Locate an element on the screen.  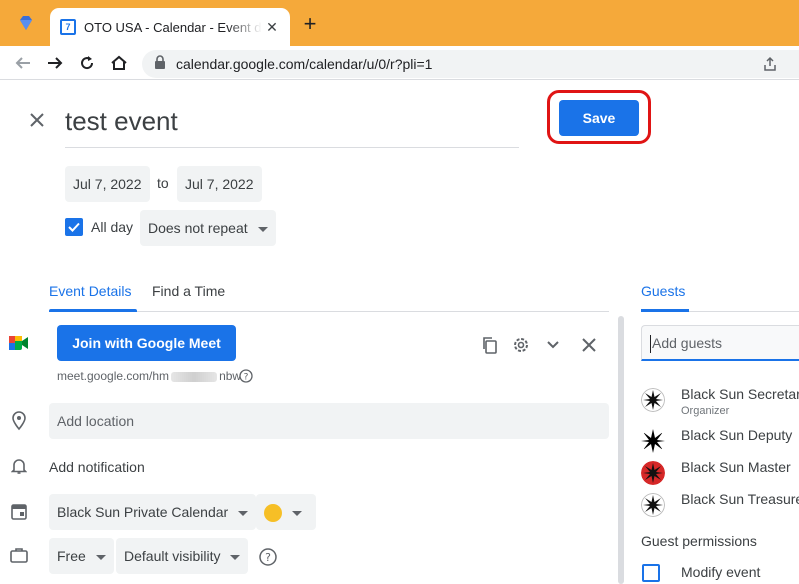
url-text: calendar.google.com/calendar/u/0/r?pli=1 is located at coordinates (304, 64).